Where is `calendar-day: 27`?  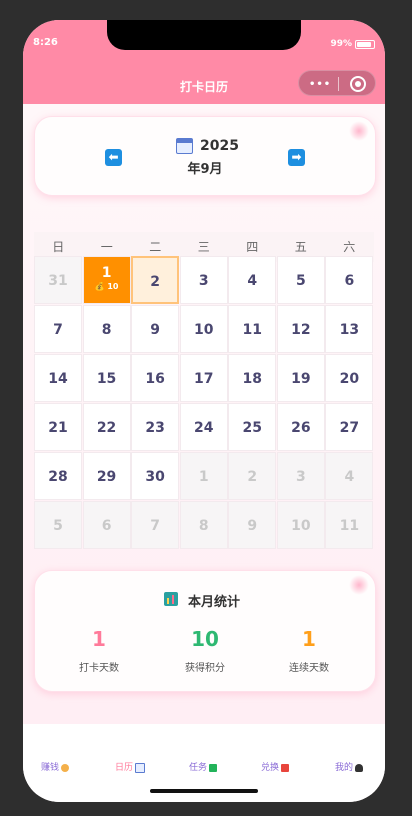
calendar-day: 27 is located at coordinates (349, 427).